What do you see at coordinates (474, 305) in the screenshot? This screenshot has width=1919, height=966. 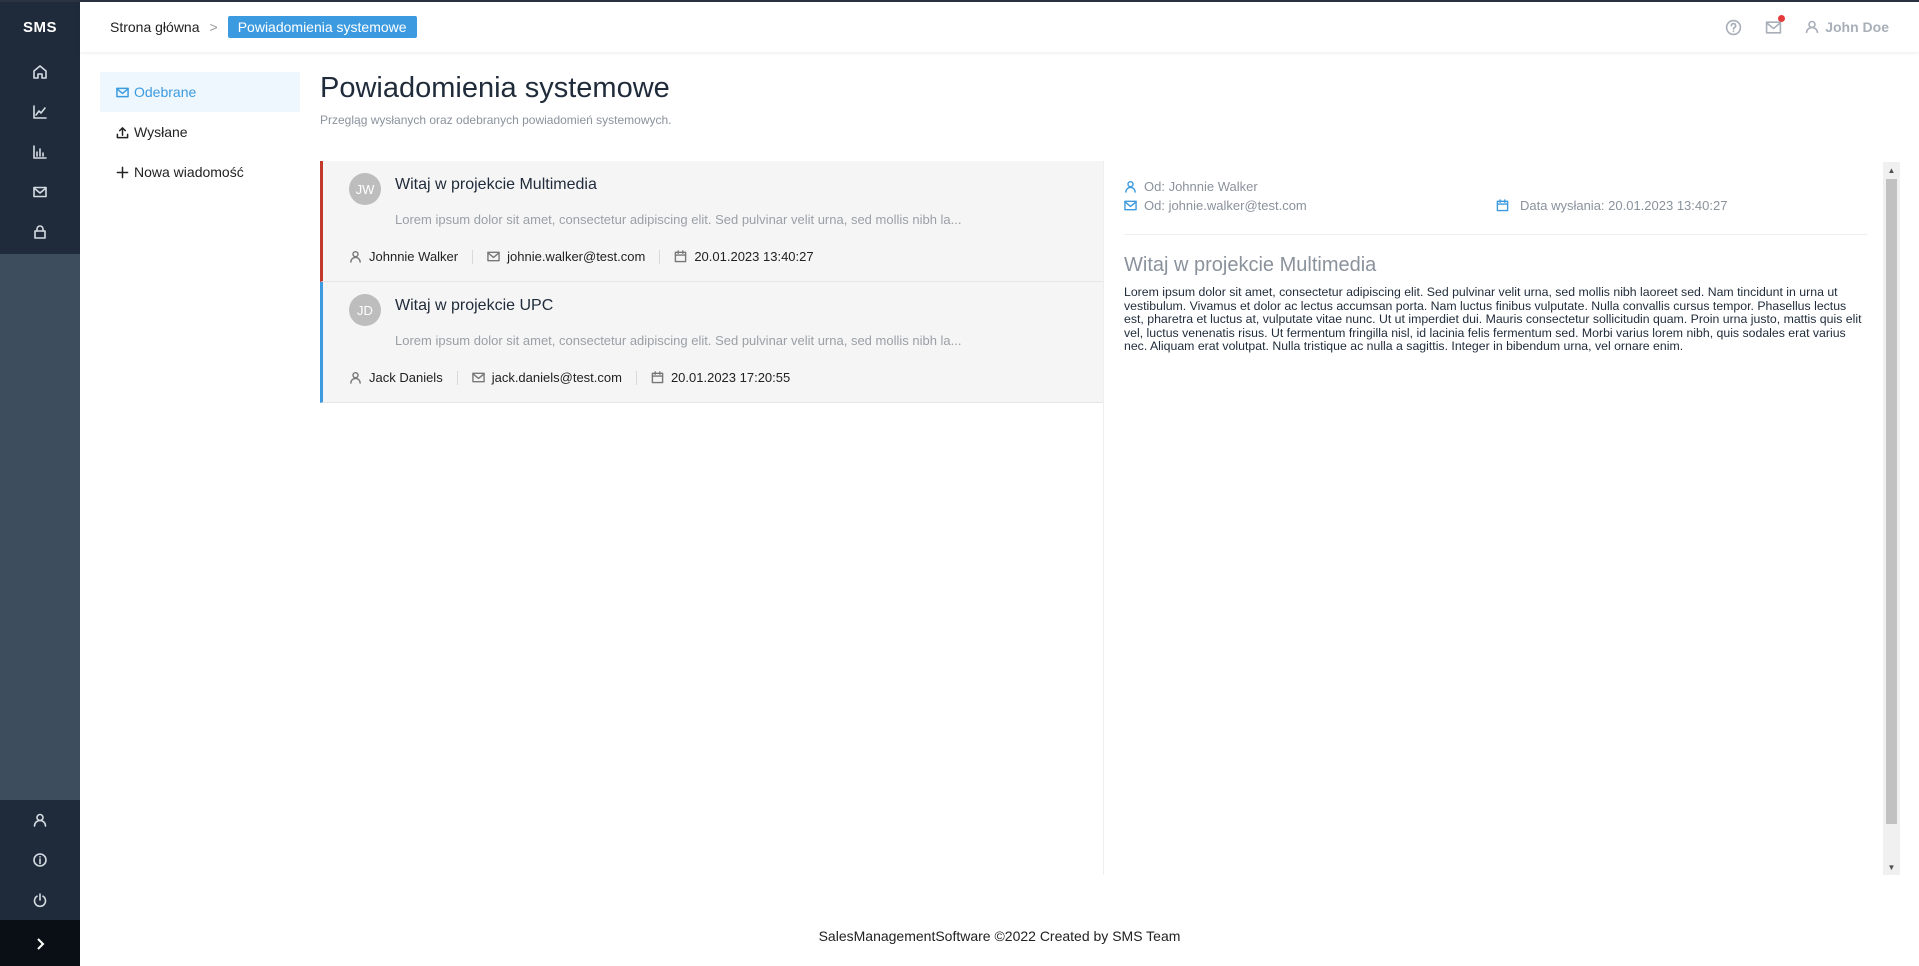 I see `message-title: Witaj w projekcie UPC` at bounding box center [474, 305].